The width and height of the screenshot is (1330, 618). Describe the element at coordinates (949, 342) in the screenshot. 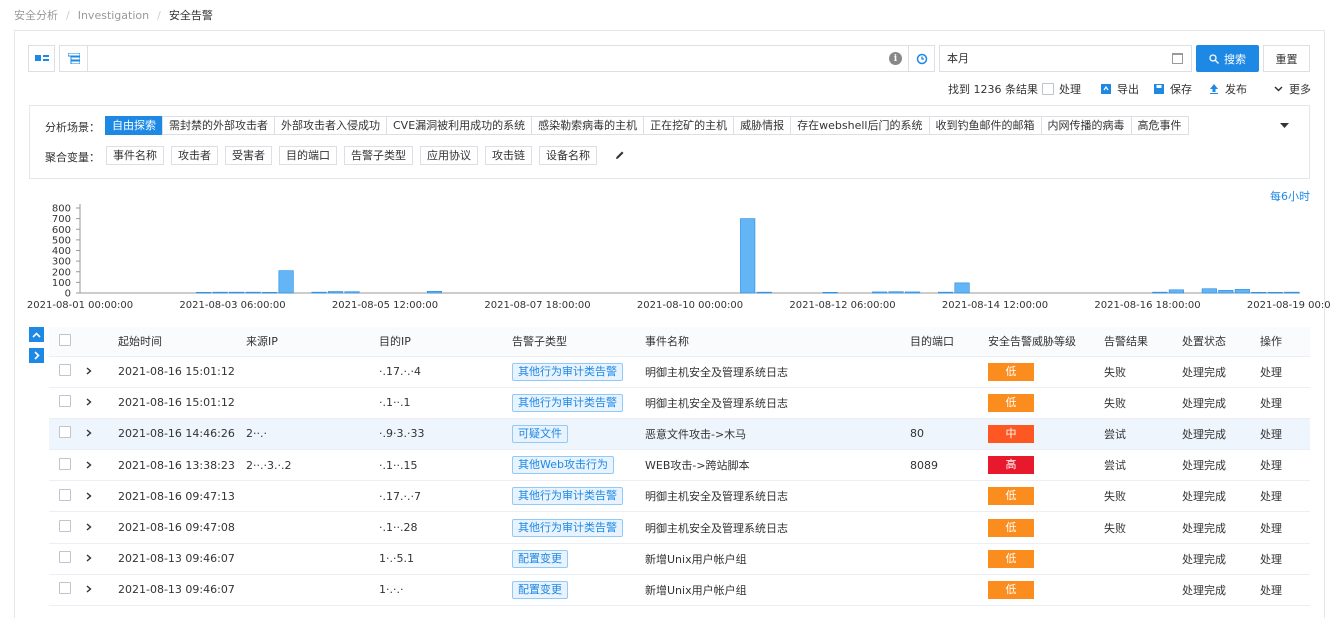

I see `header-dest-port: 目的端口` at that location.